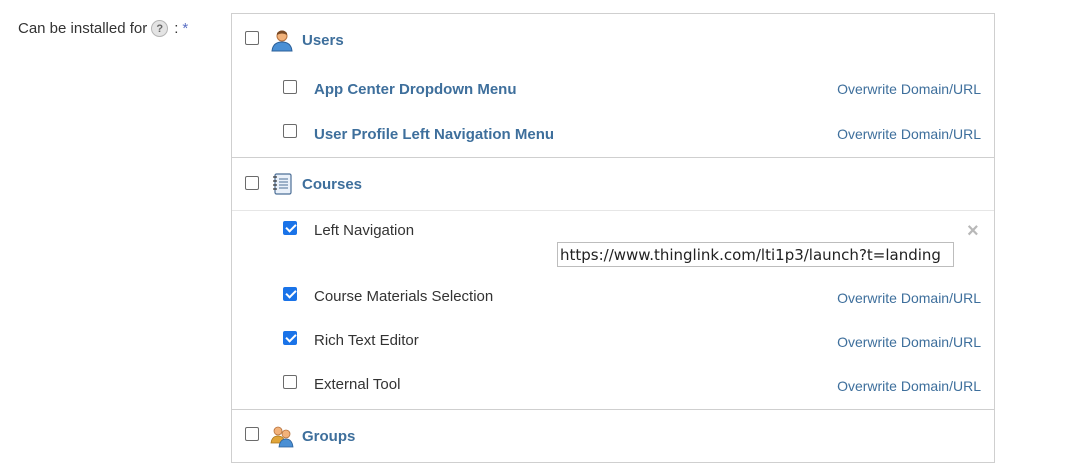 This screenshot has height=471, width=1082. I want to click on user-icon, so click(282, 41).